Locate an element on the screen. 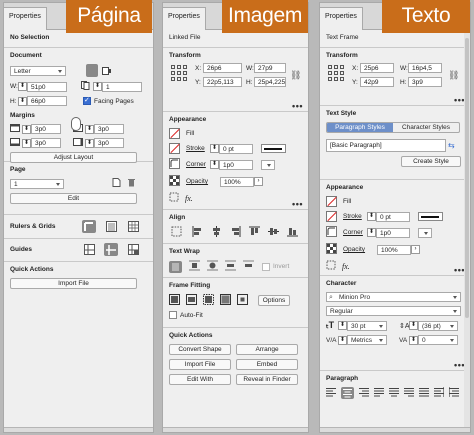 The image size is (474, 435). fit-content-proportionally-icon is located at coordinates (191, 300).